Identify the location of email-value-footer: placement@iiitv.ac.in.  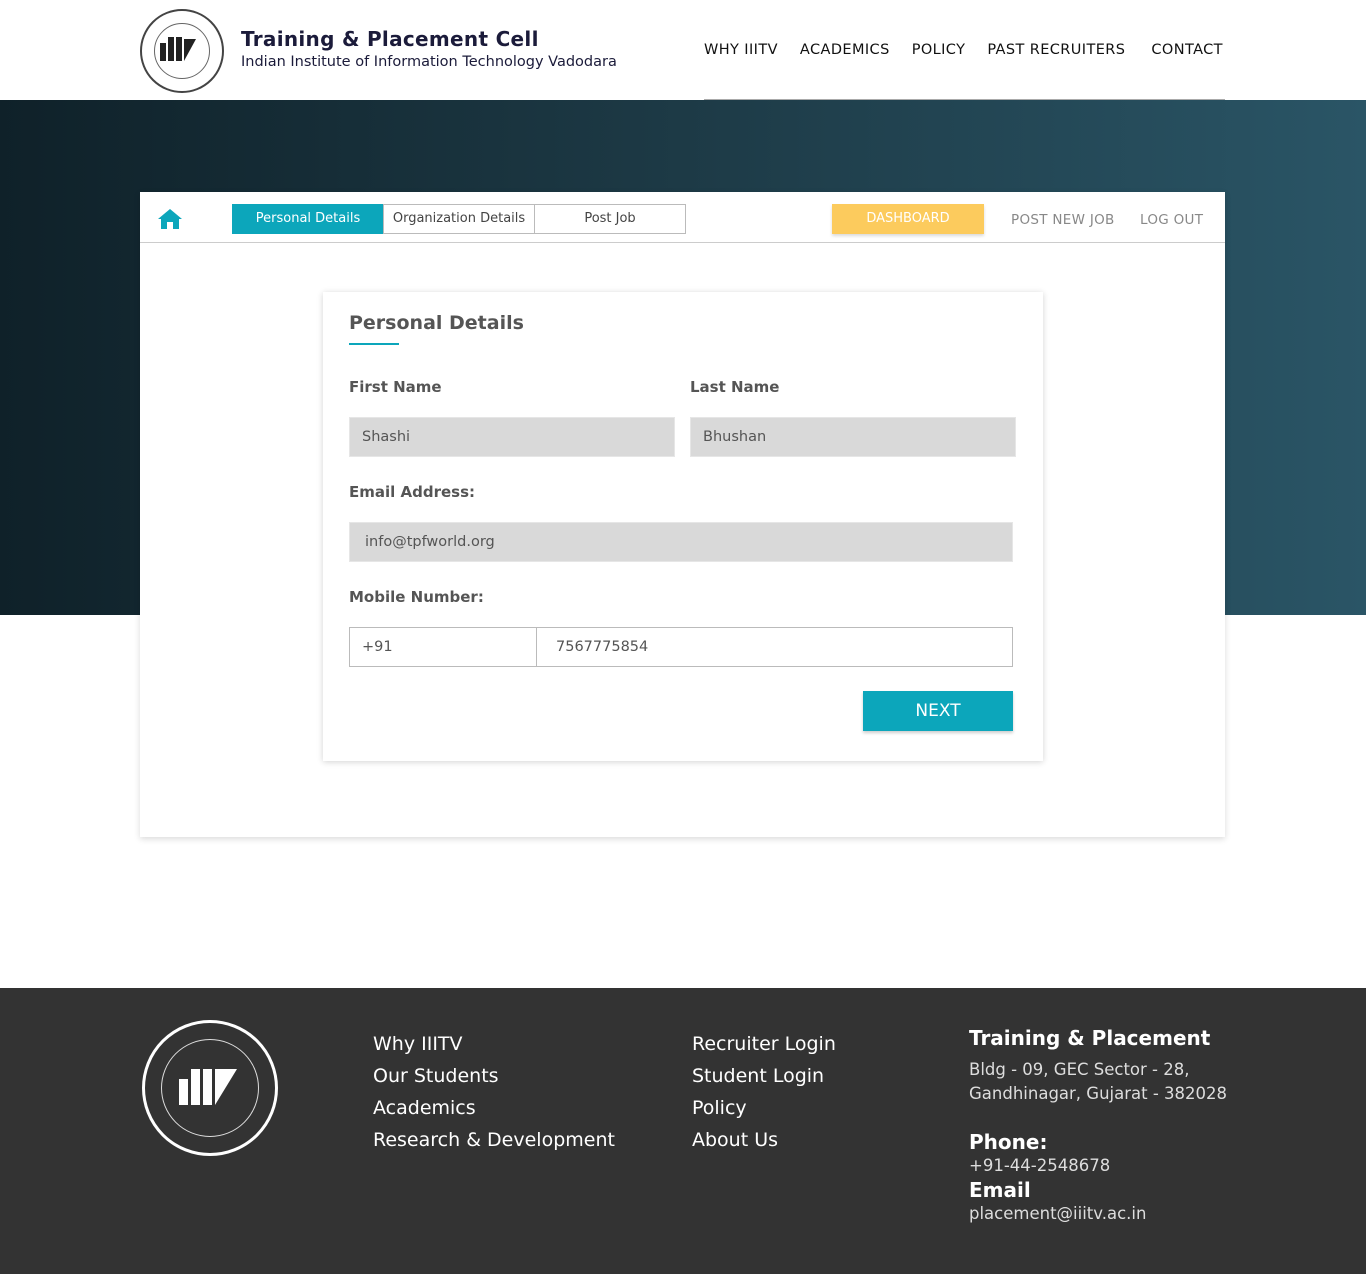
(1098, 1214).